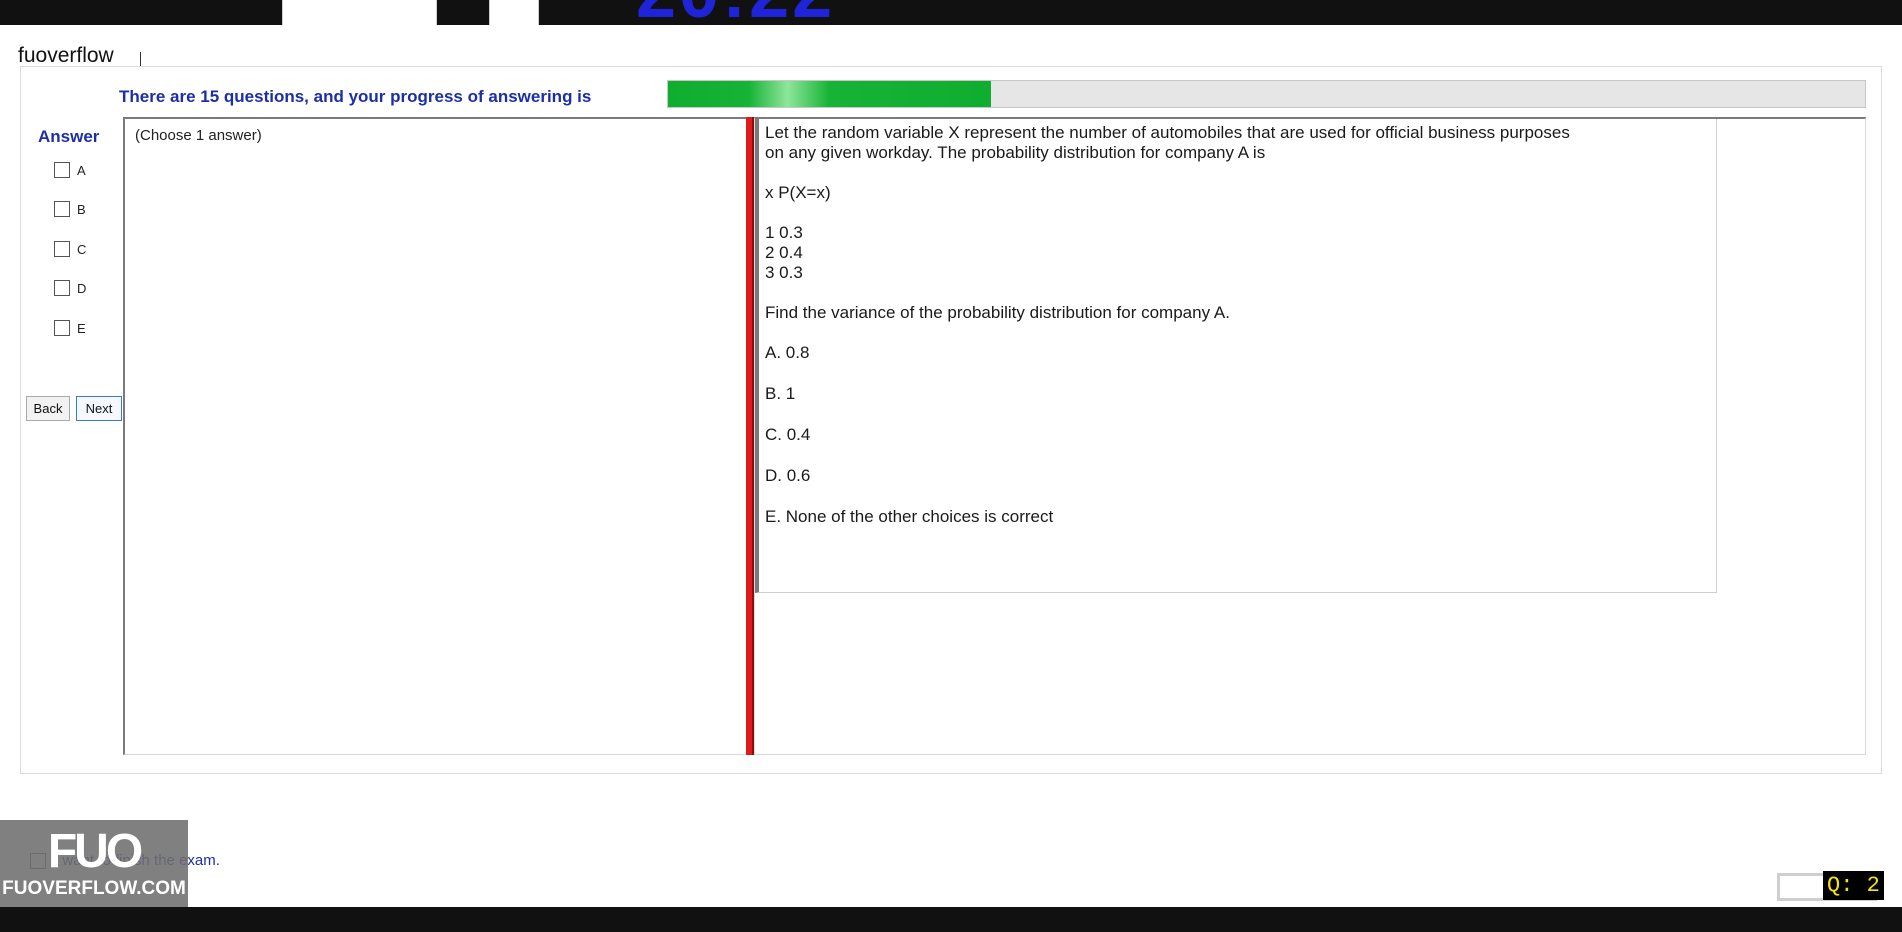  Describe the element at coordinates (62, 249) in the screenshot. I see `checkbox-c` at that location.